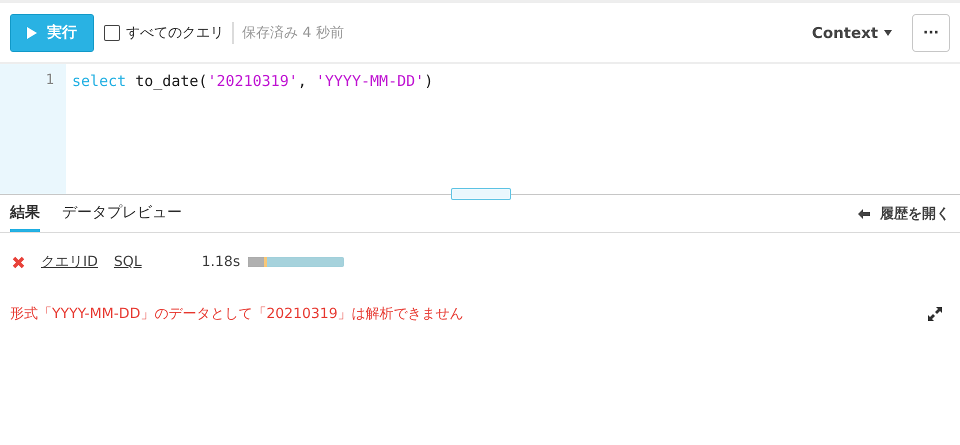 Image resolution: width=960 pixels, height=445 pixels. Describe the element at coordinates (888, 33) in the screenshot. I see `caret-icon` at that location.